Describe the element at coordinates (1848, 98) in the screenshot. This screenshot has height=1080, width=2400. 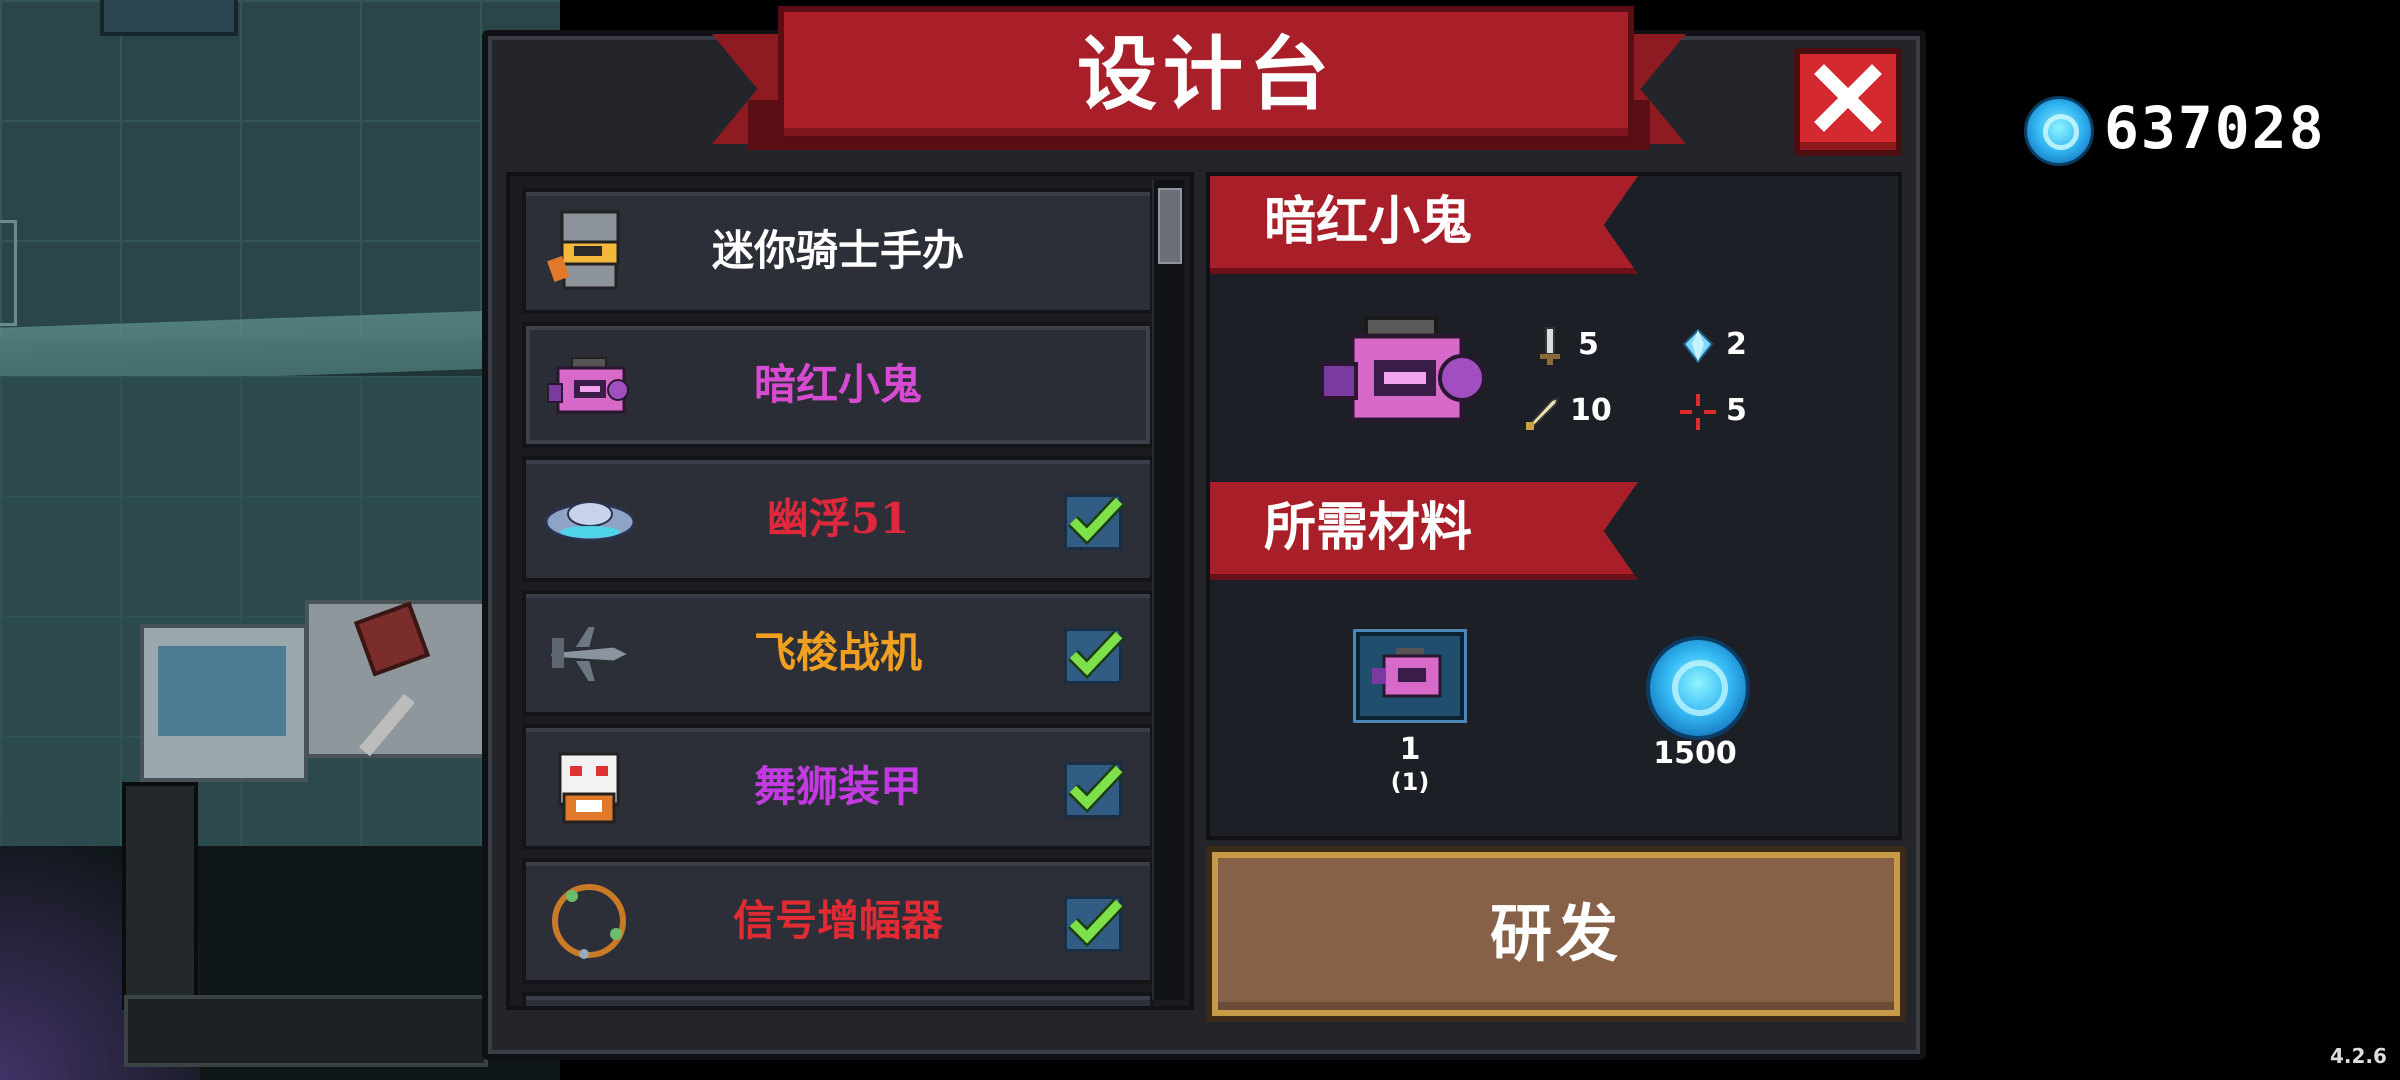
I see `close-icon` at that location.